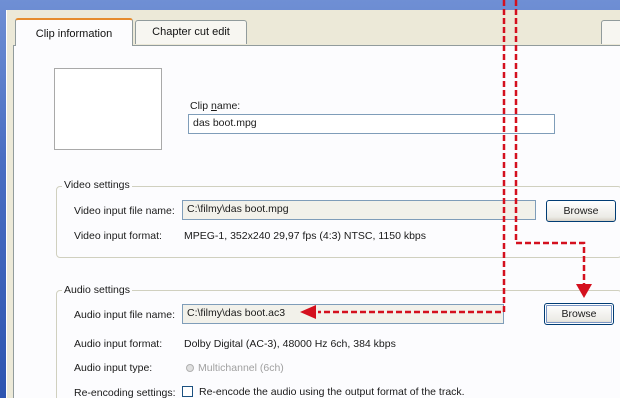  What do you see at coordinates (215, 106) in the screenshot?
I see `clip-name-label: Clip name:` at bounding box center [215, 106].